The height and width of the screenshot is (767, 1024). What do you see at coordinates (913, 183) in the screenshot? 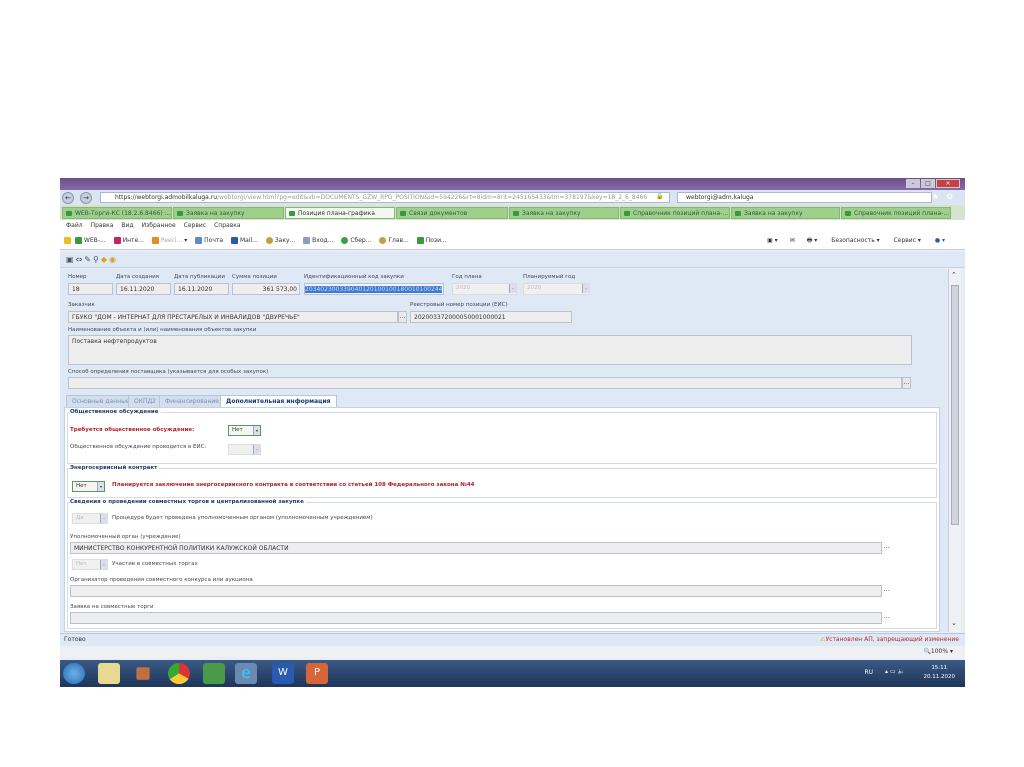
I see `minimize-button: –` at bounding box center [913, 183].